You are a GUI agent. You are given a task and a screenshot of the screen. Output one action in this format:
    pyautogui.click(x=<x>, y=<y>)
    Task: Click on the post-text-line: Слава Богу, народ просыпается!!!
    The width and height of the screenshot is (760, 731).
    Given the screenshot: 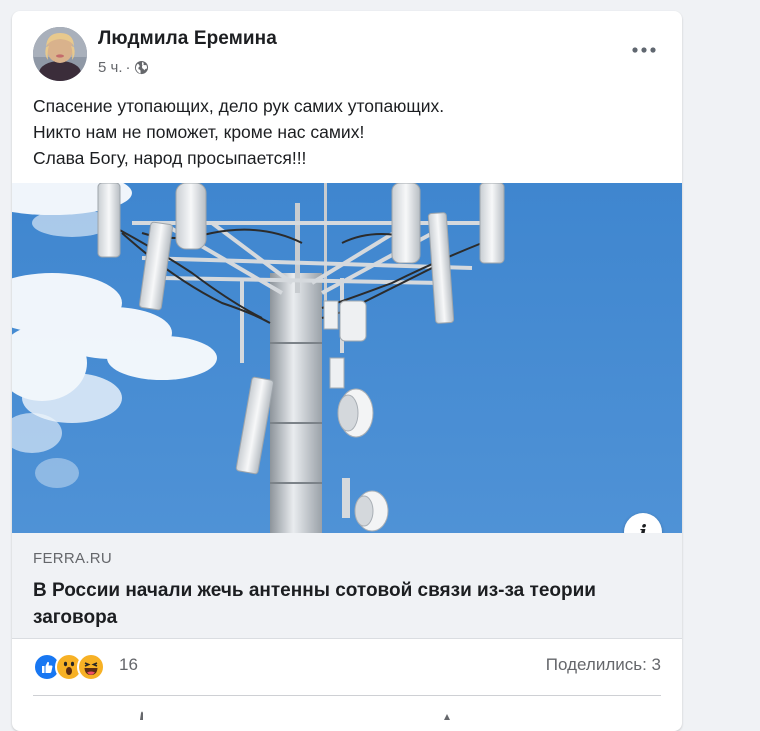 What is the action you would take?
    pyautogui.click(x=170, y=158)
    